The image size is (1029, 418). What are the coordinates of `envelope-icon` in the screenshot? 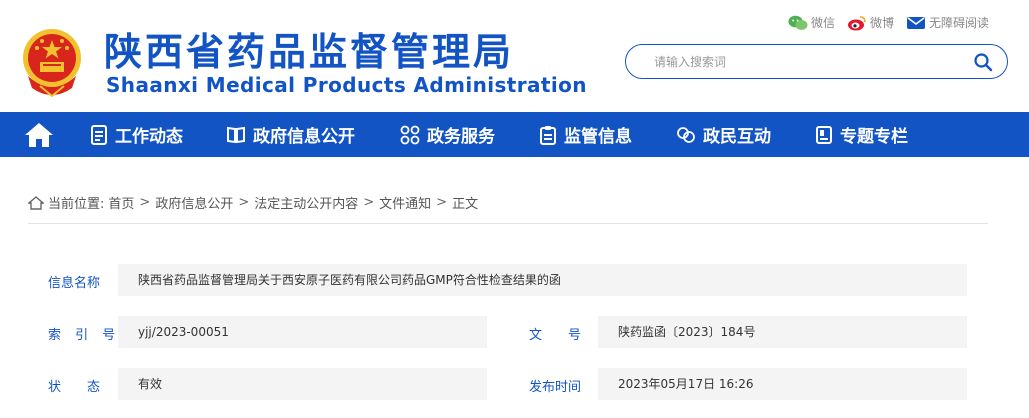 It's located at (915, 22).